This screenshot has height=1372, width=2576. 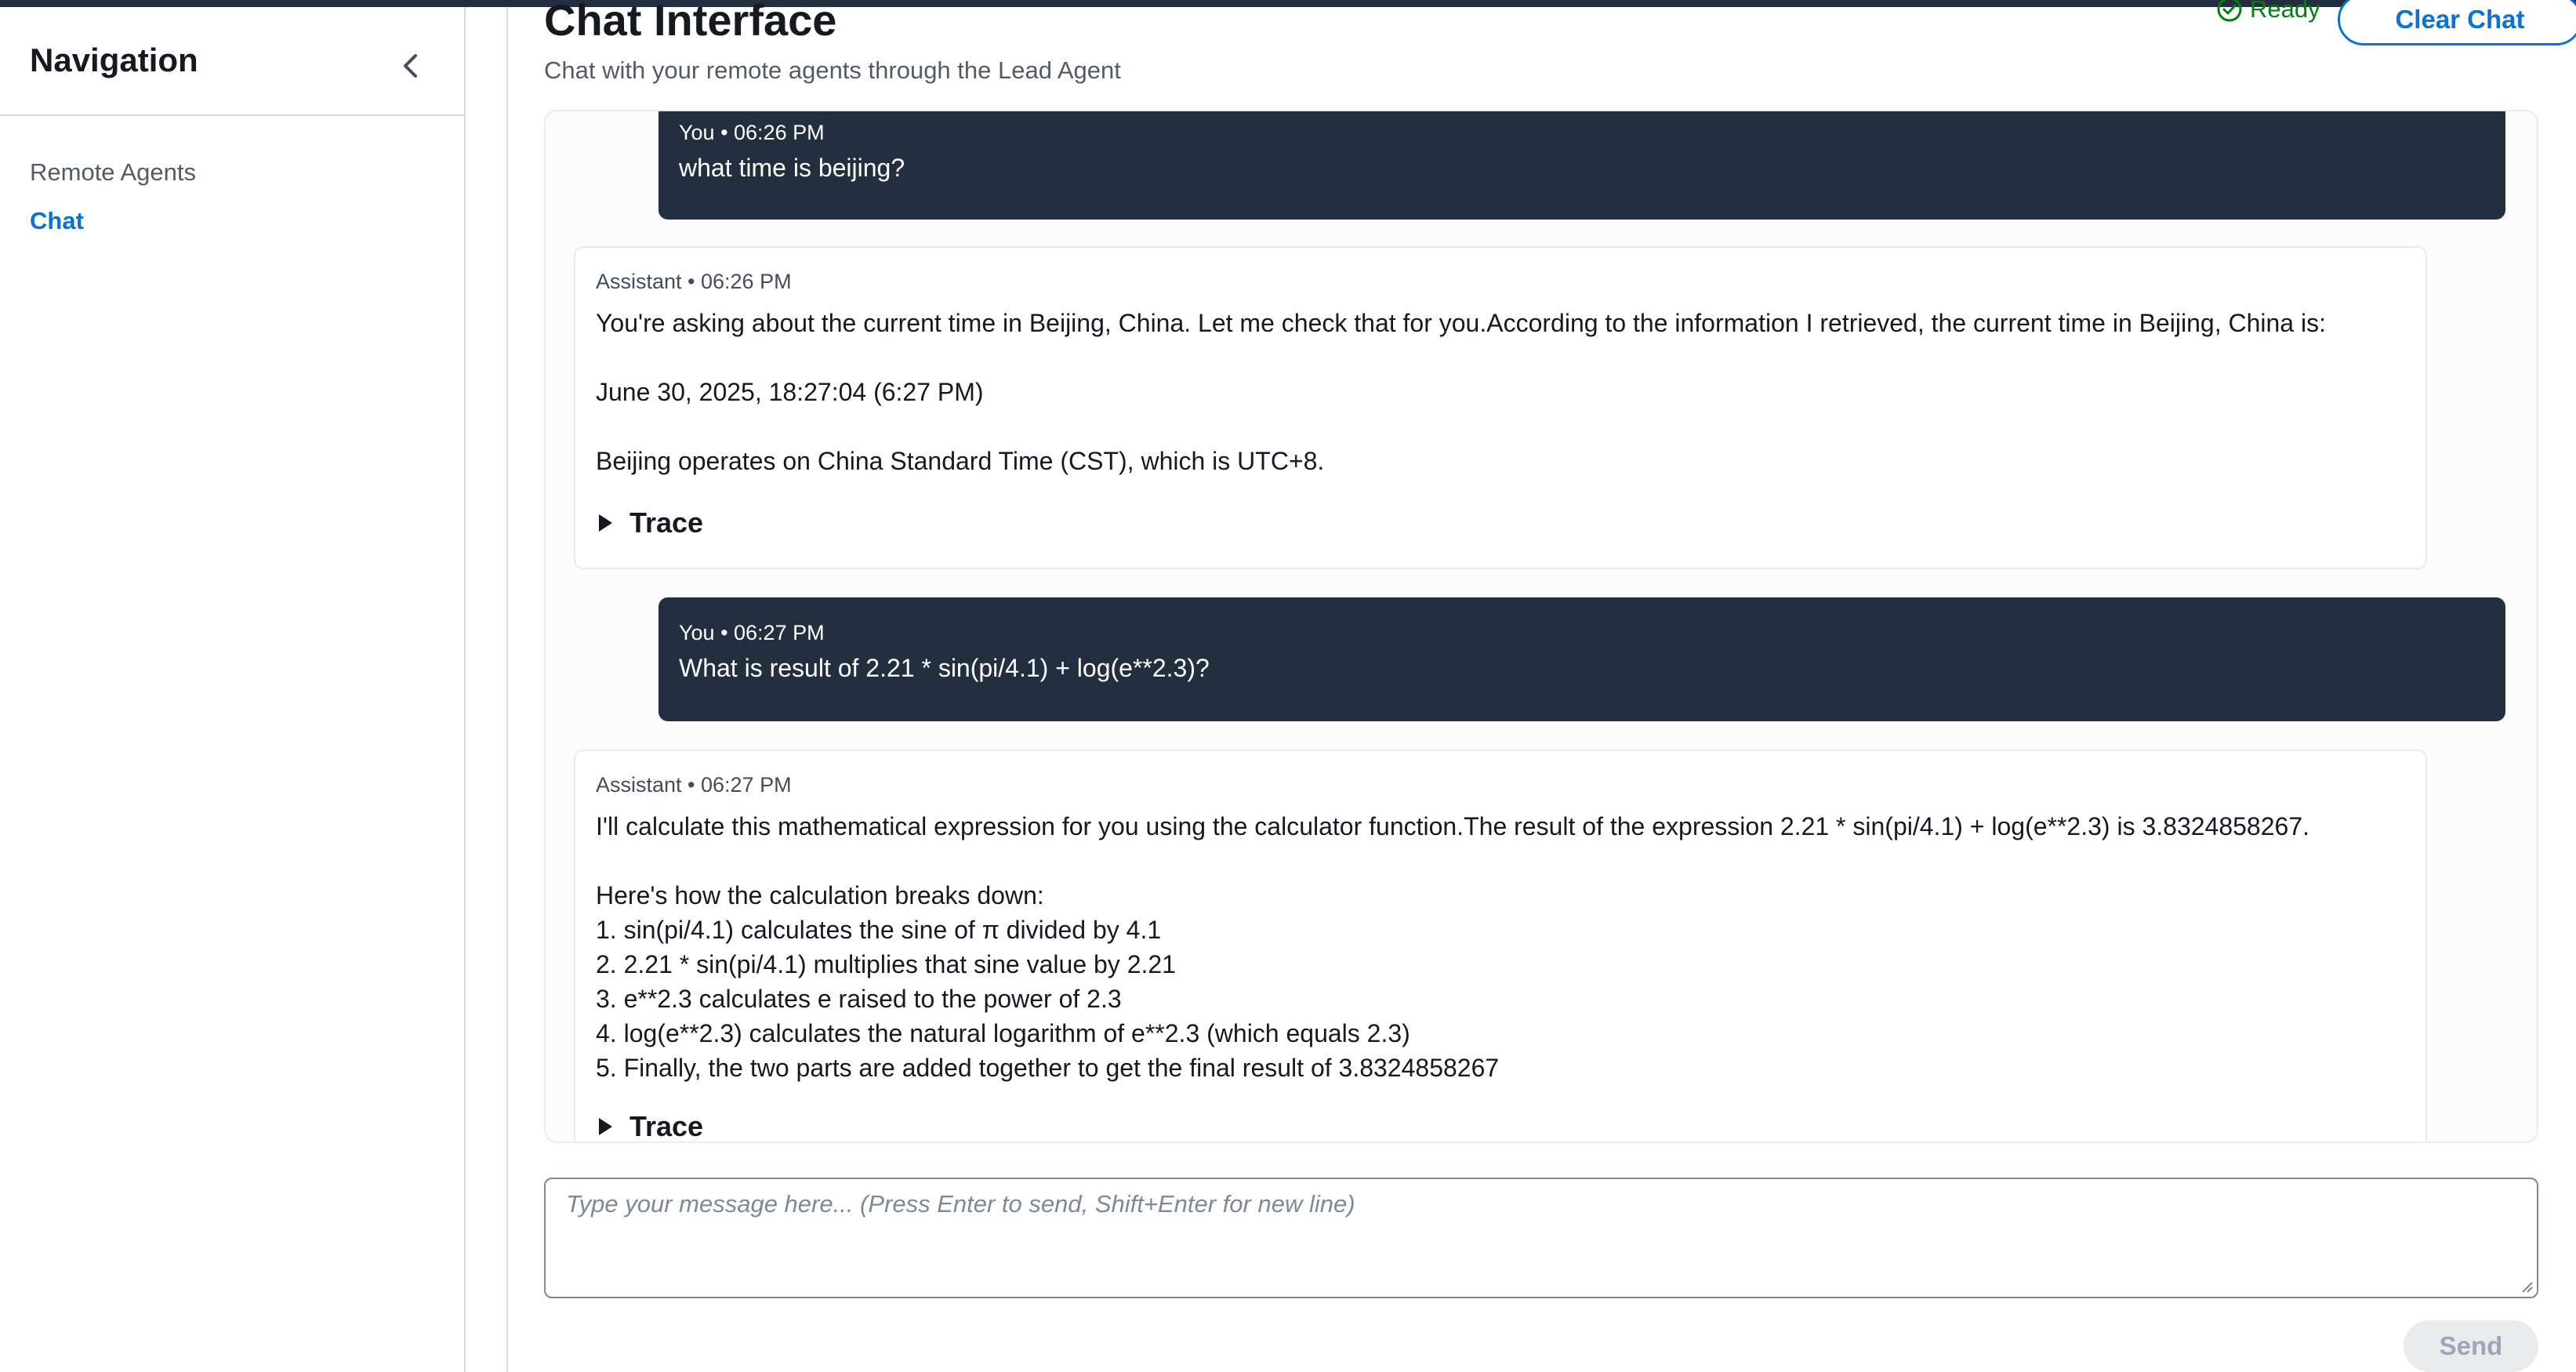 What do you see at coordinates (752, 632) in the screenshot?
I see `message-meta: You • 06:27 PM` at bounding box center [752, 632].